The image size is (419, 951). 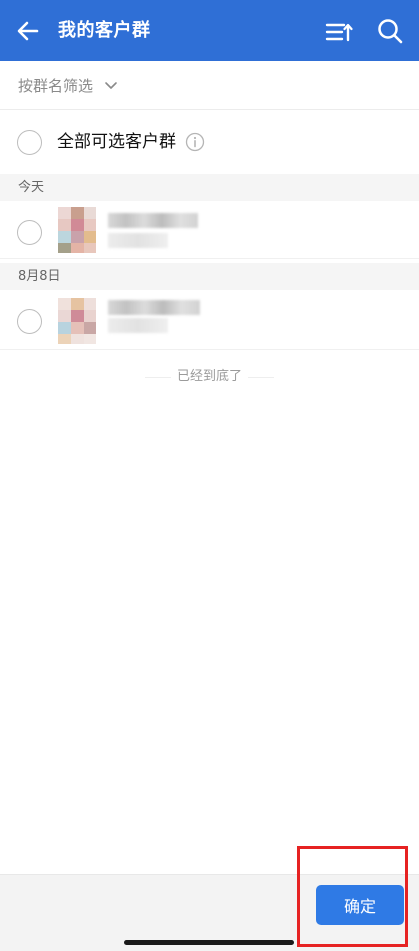 I want to click on page-title: 我的客户群, so click(x=104, y=30).